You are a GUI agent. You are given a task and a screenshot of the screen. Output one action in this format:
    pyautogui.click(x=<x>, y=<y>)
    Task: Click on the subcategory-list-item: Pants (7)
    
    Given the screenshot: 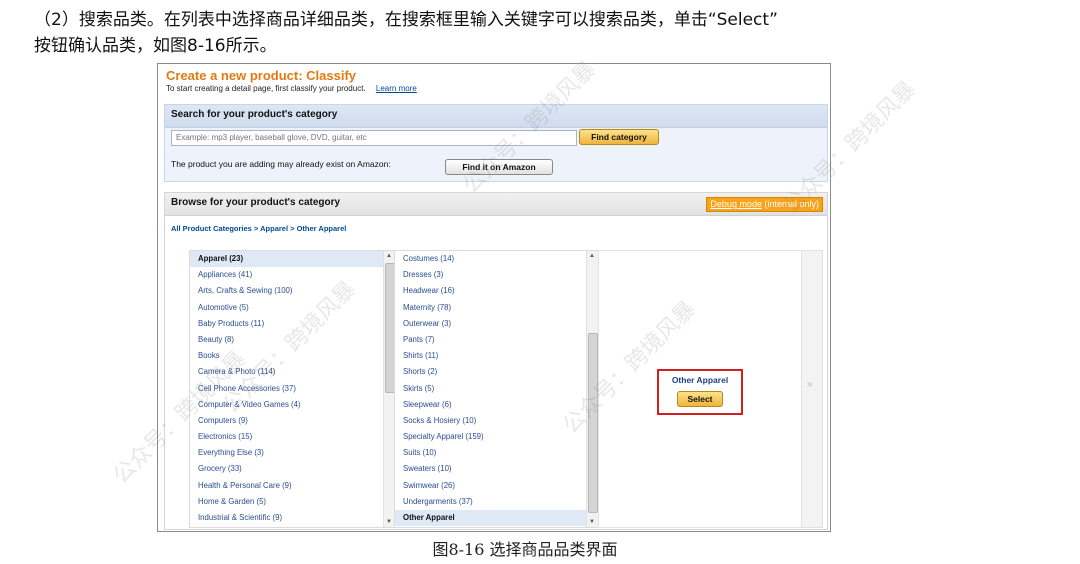 What is the action you would take?
    pyautogui.click(x=490, y=340)
    